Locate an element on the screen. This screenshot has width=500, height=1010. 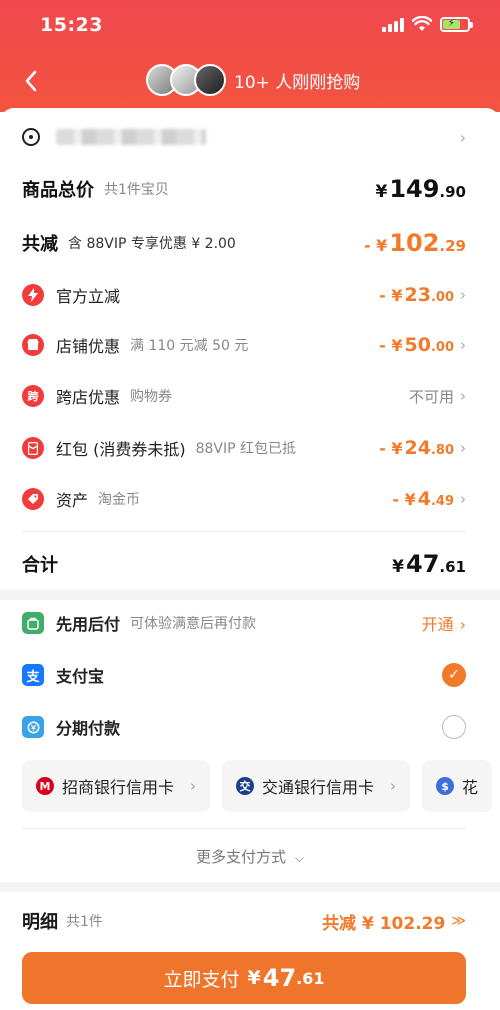
avatar is located at coordinates (210, 80).